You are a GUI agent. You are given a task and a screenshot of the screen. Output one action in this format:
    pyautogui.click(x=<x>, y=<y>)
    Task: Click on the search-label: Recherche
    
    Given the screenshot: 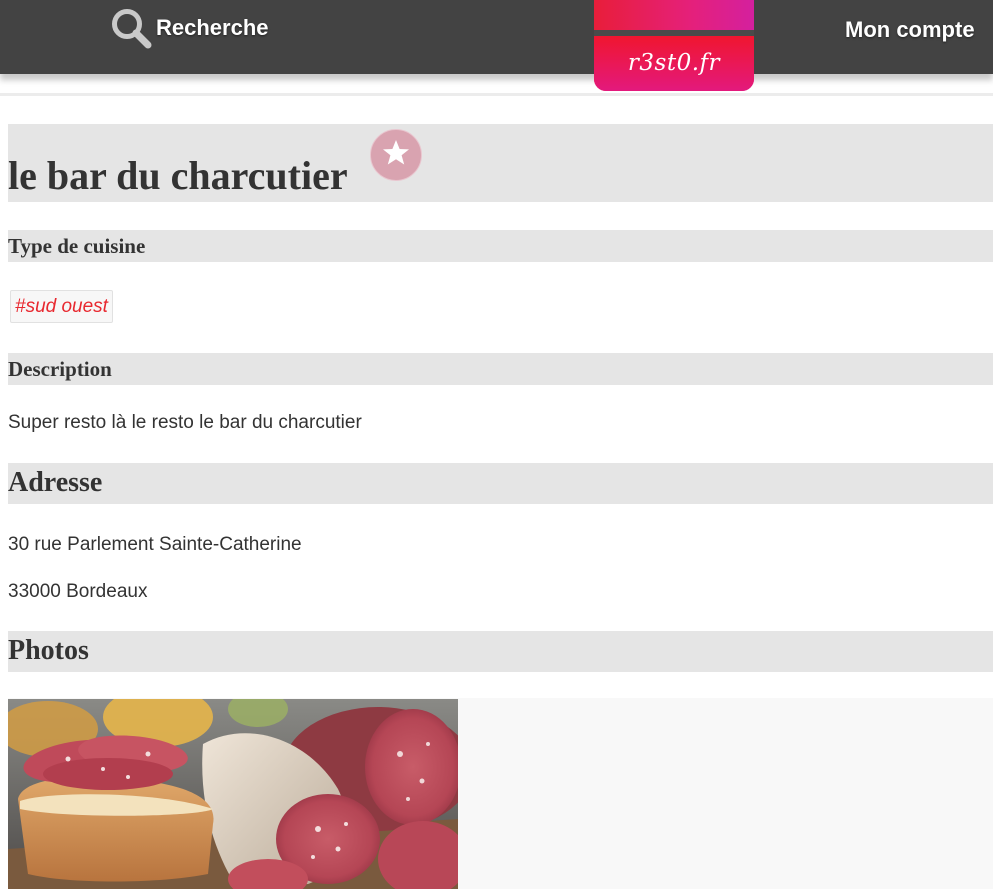 What is the action you would take?
    pyautogui.click(x=212, y=27)
    